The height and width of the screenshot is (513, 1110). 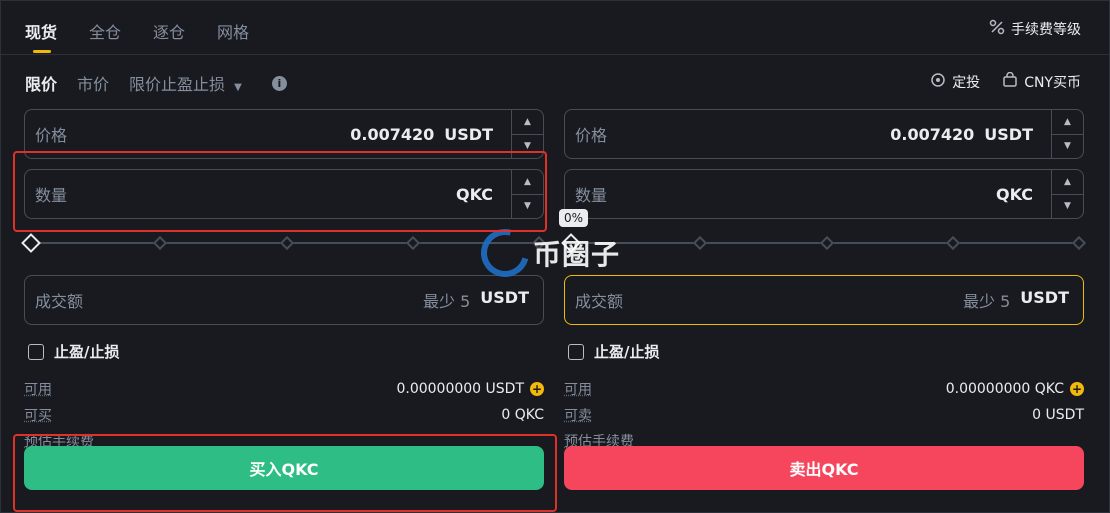 What do you see at coordinates (574, 218) in the screenshot?
I see `slider-tooltip: 0%` at bounding box center [574, 218].